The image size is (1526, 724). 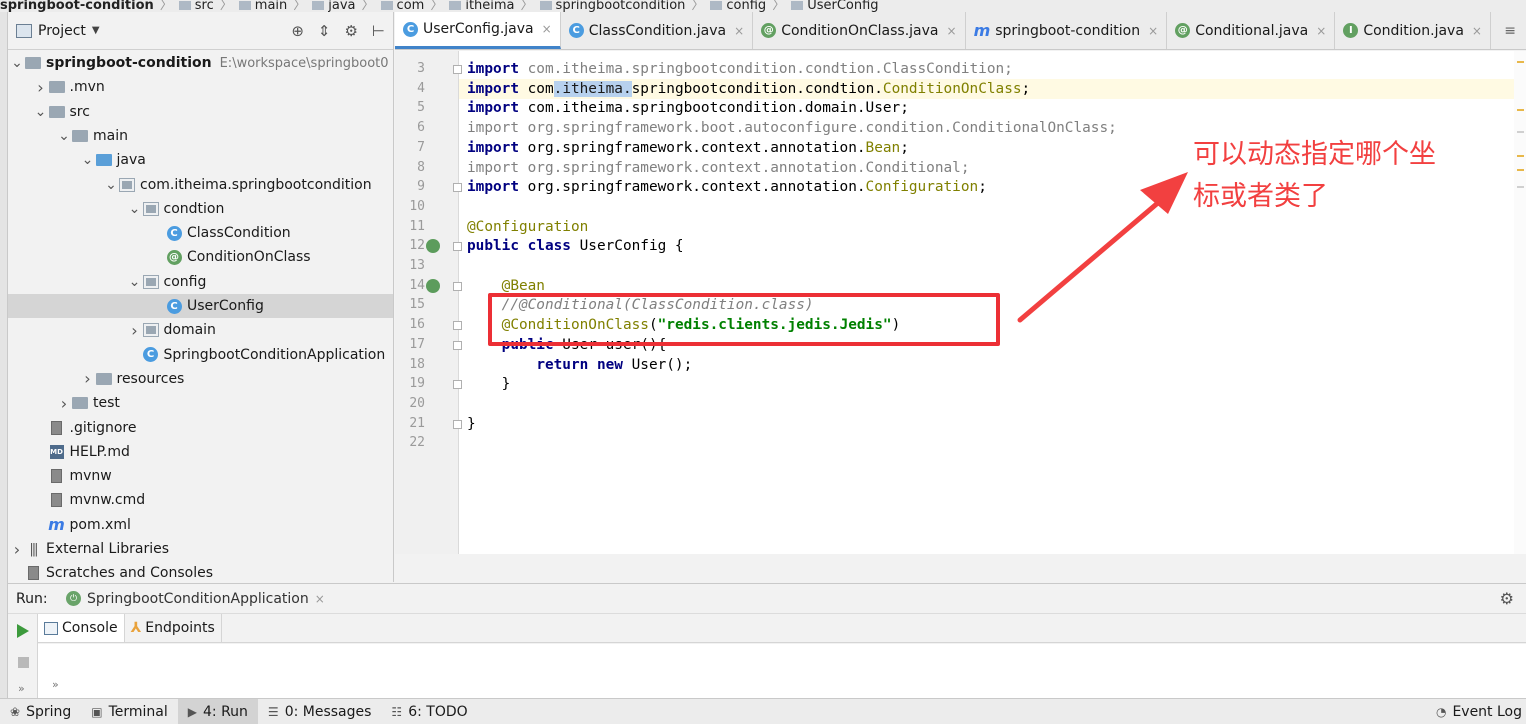 I want to click on chevron-down-icon: ▼, so click(x=96, y=30).